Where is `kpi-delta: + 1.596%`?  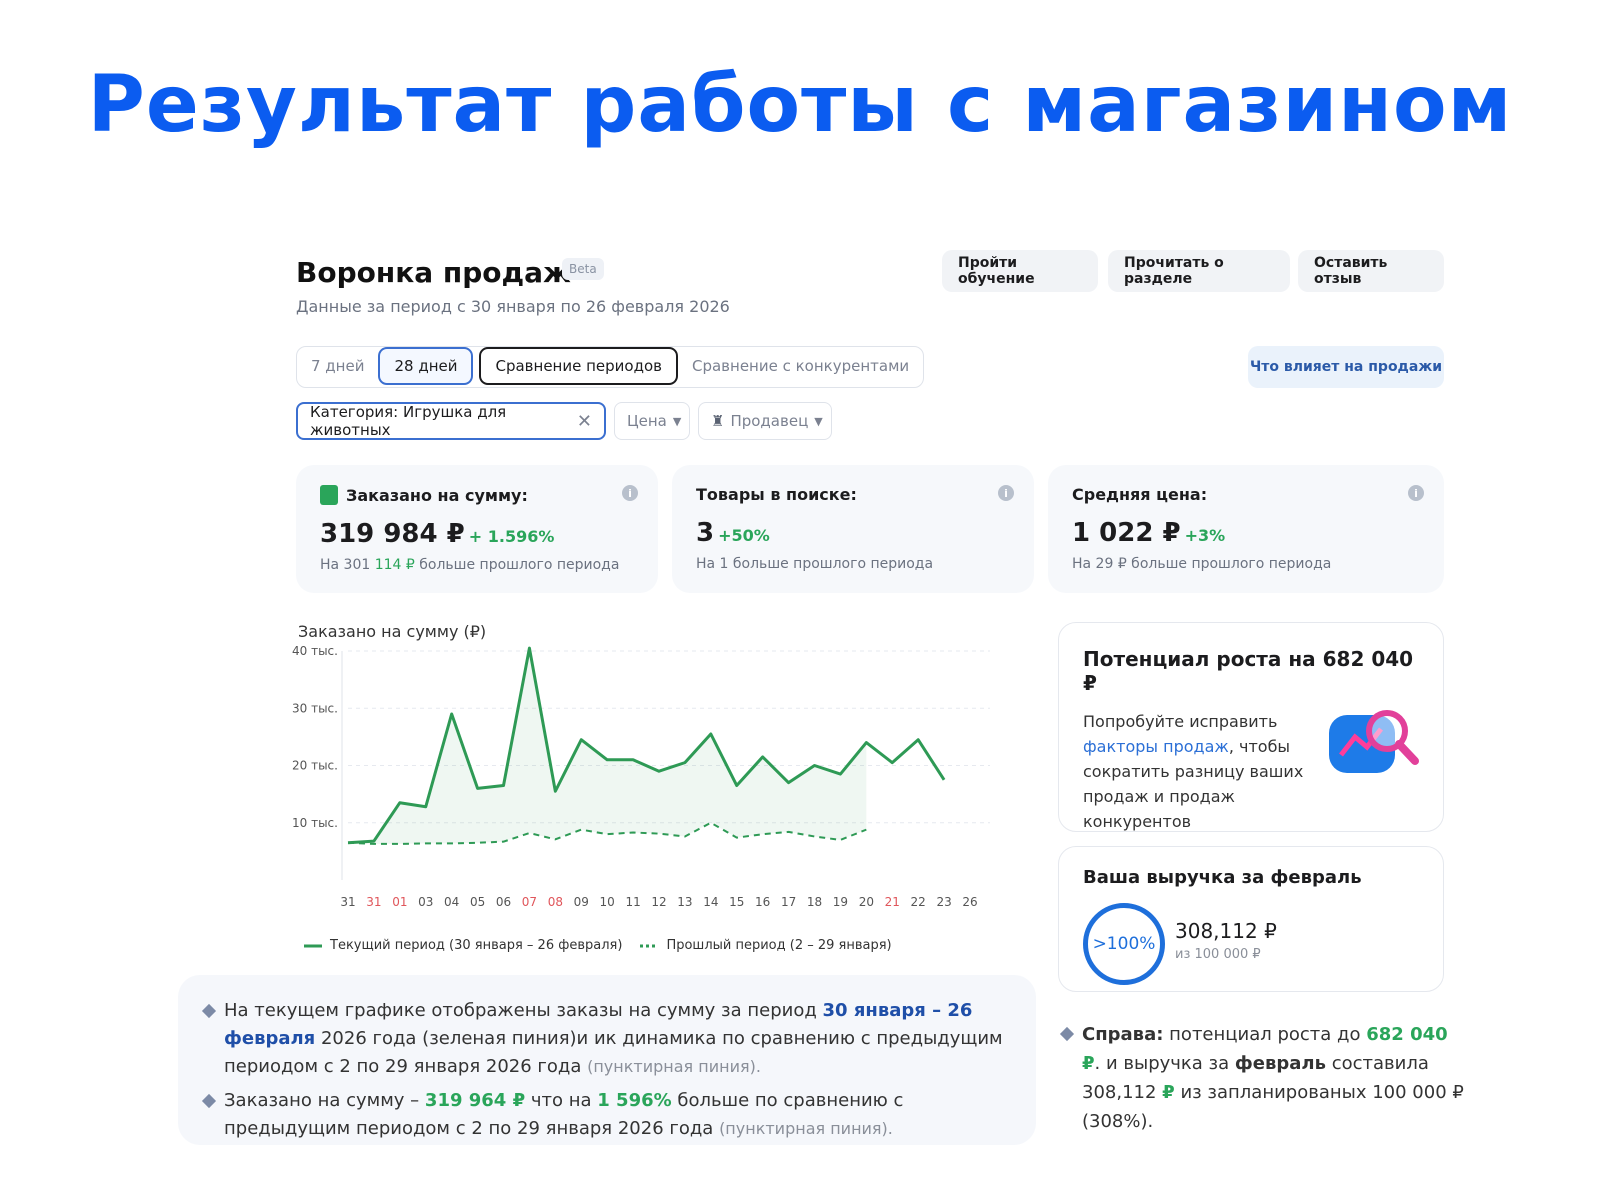
kpi-delta: + 1.596% is located at coordinates (511, 536).